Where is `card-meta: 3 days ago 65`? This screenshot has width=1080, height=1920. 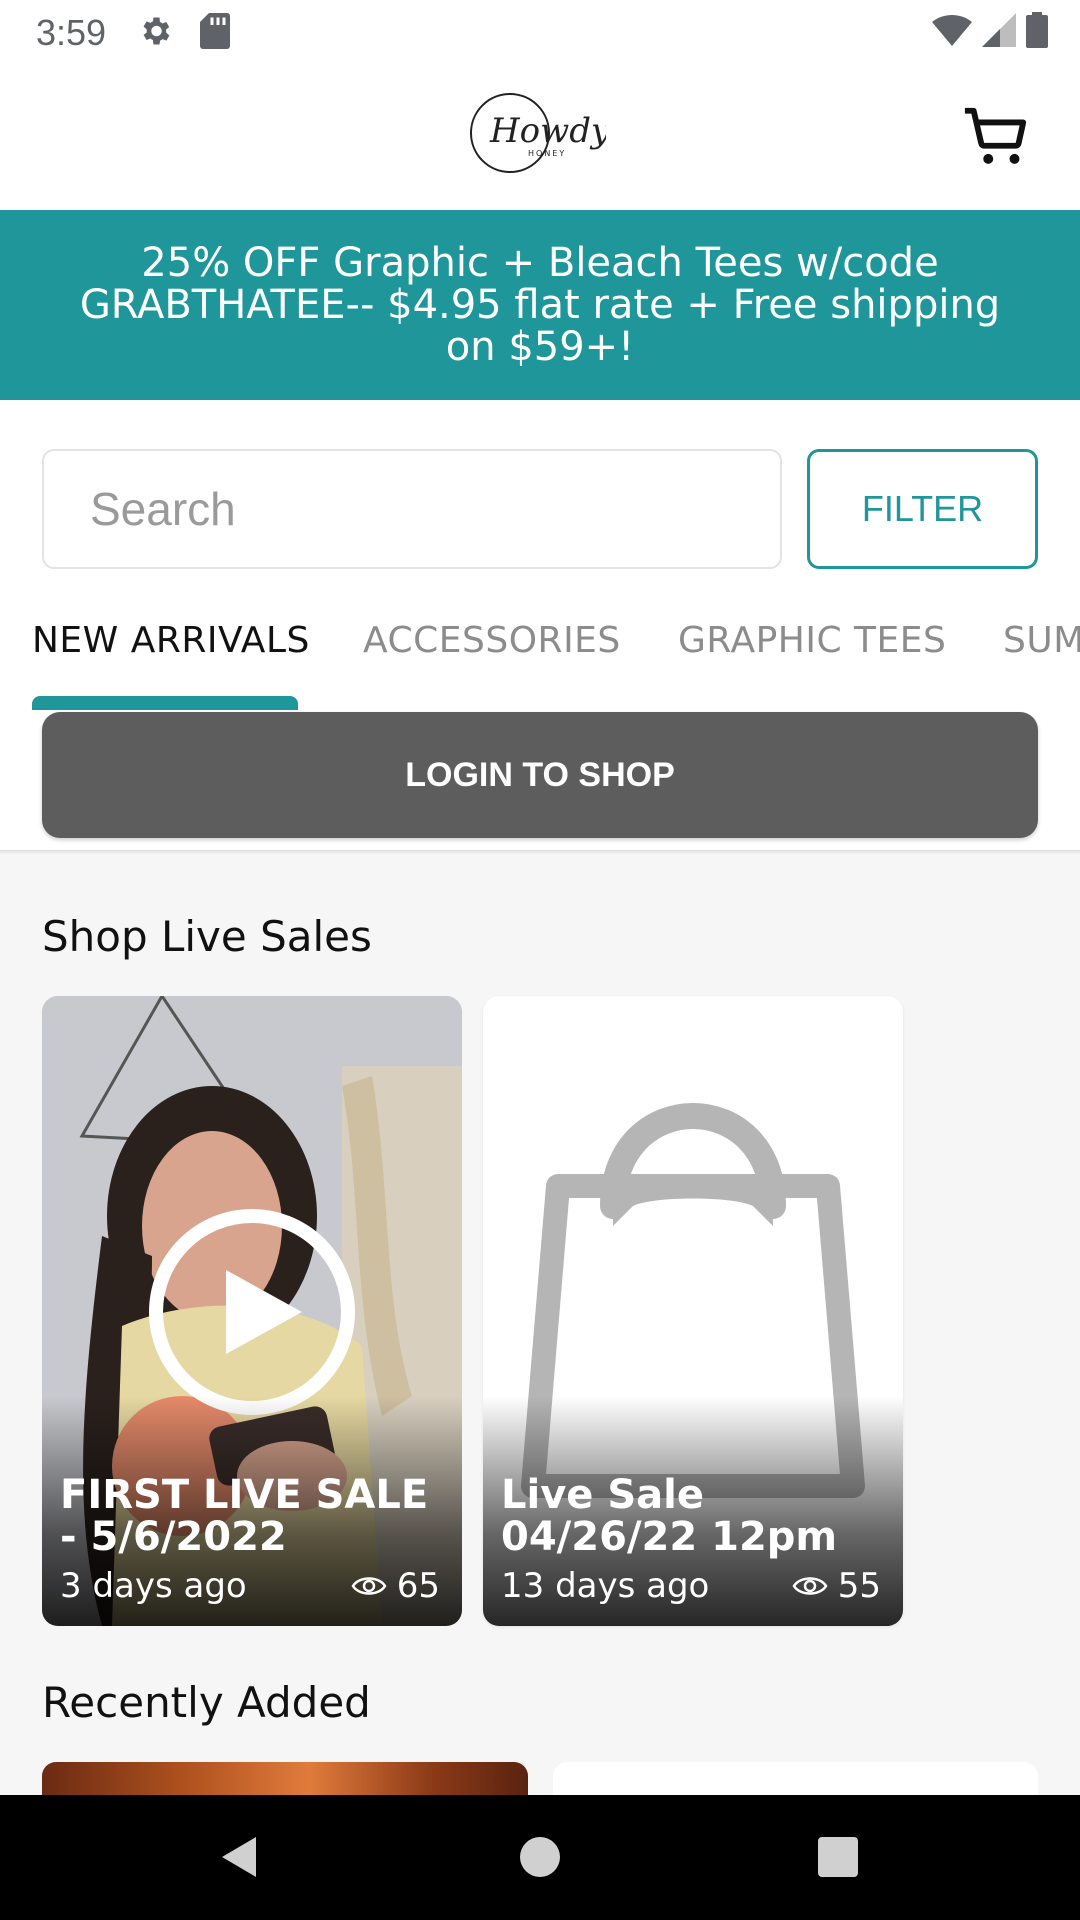 card-meta: 3 days ago 65 is located at coordinates (250, 1586).